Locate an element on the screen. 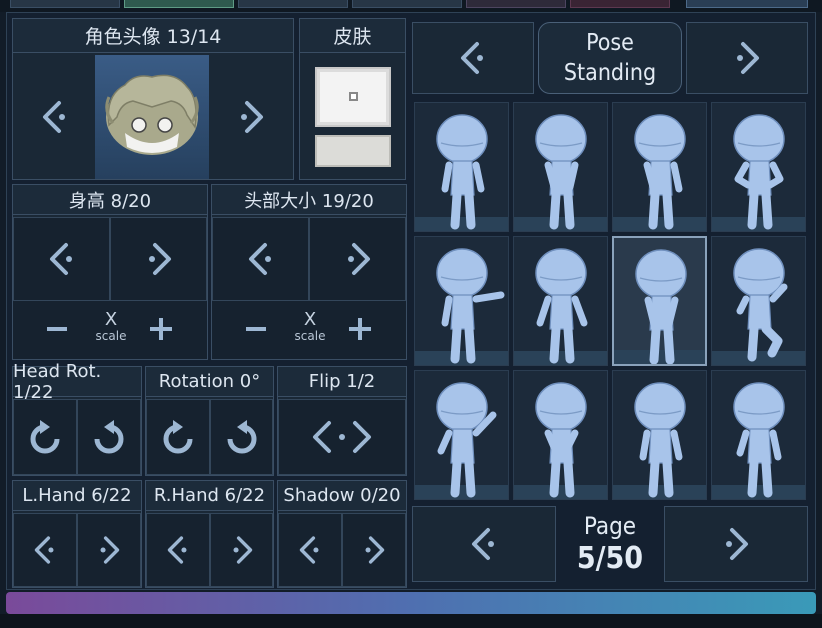 Image resolution: width=822 pixels, height=628 pixels. lhand-panel: L.Hand 6/22 is located at coordinates (77, 534).